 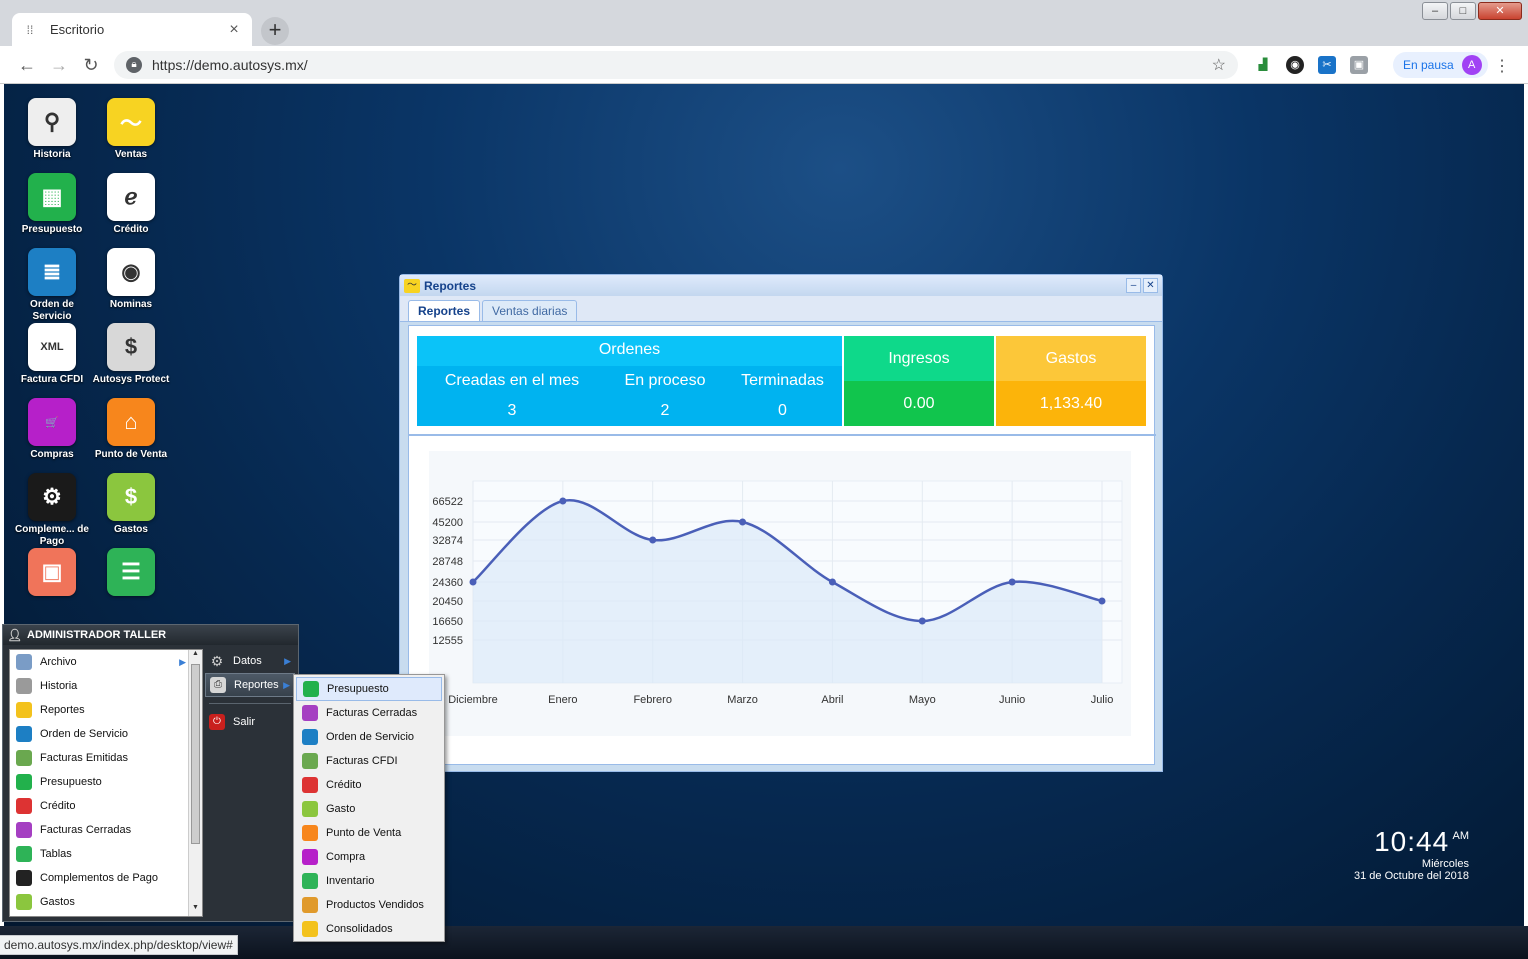 What do you see at coordinates (234, 30) in the screenshot?
I see `tab-close-icon: ×` at bounding box center [234, 30].